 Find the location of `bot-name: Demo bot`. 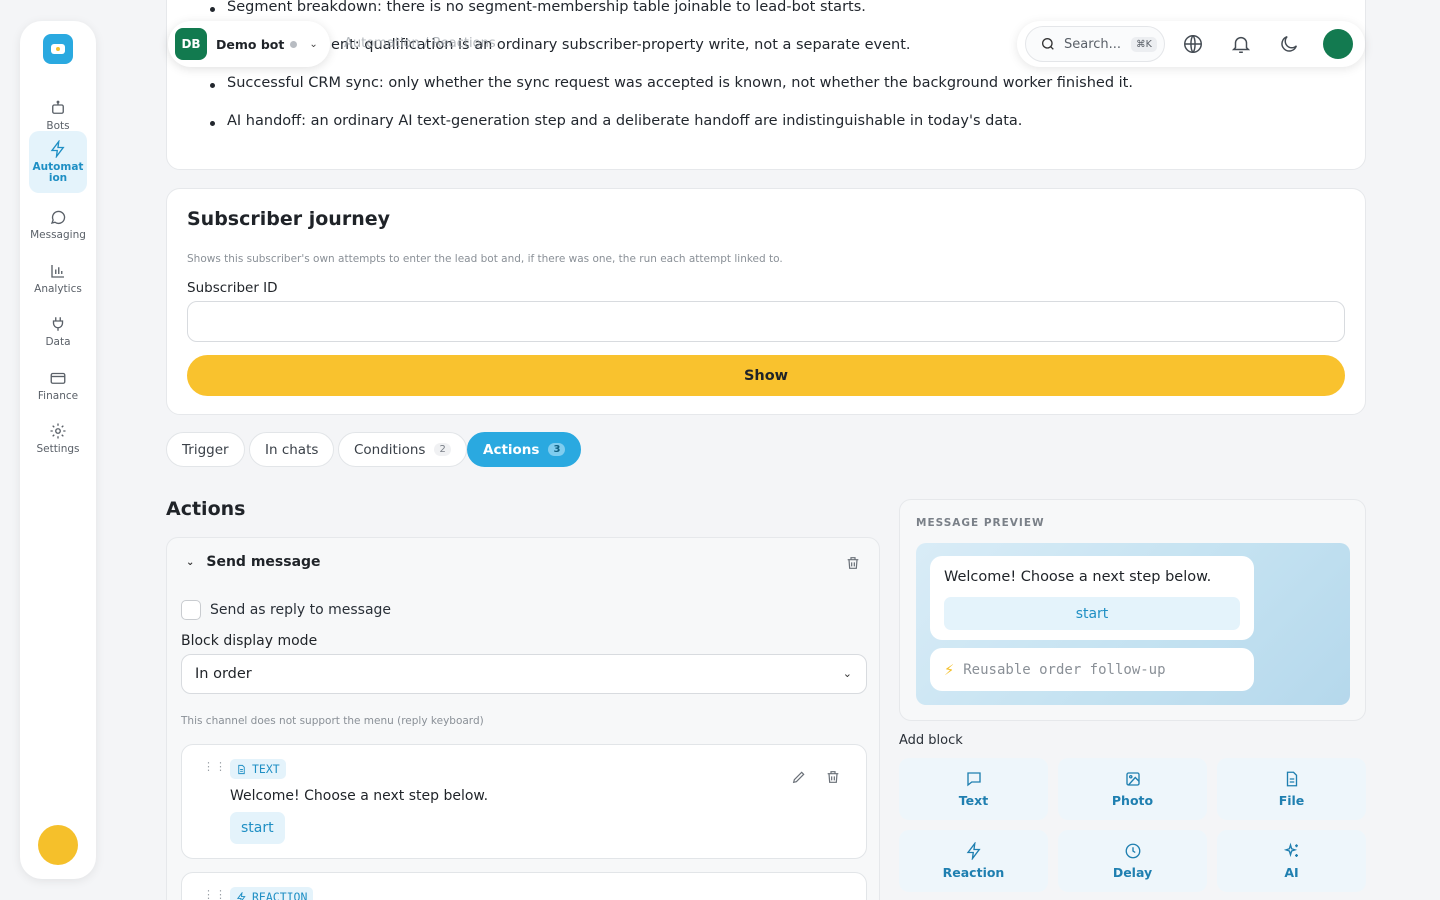

bot-name: Demo bot is located at coordinates (250, 44).